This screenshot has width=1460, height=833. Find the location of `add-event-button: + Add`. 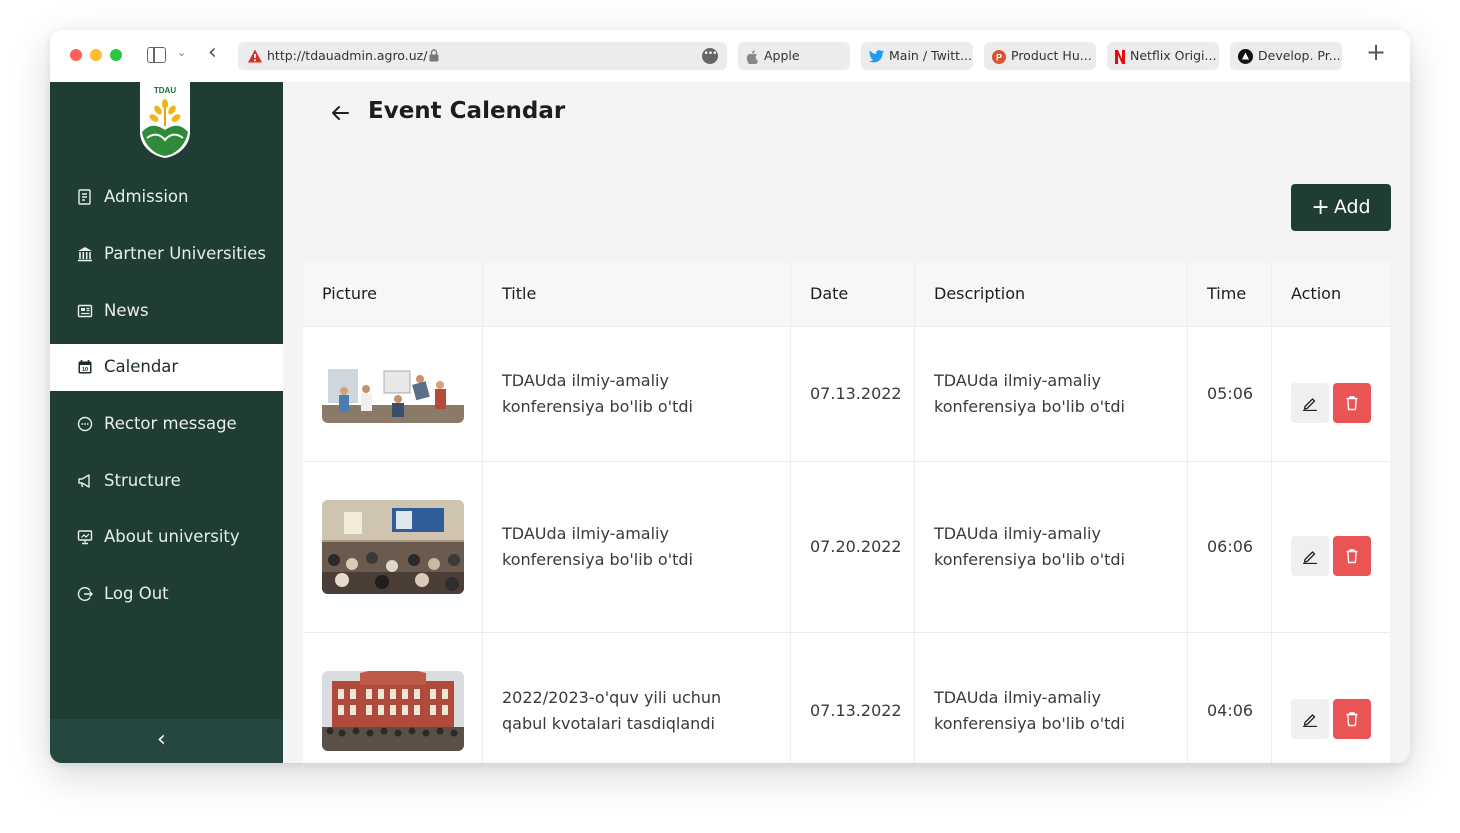

add-event-button: + Add is located at coordinates (1341, 207).